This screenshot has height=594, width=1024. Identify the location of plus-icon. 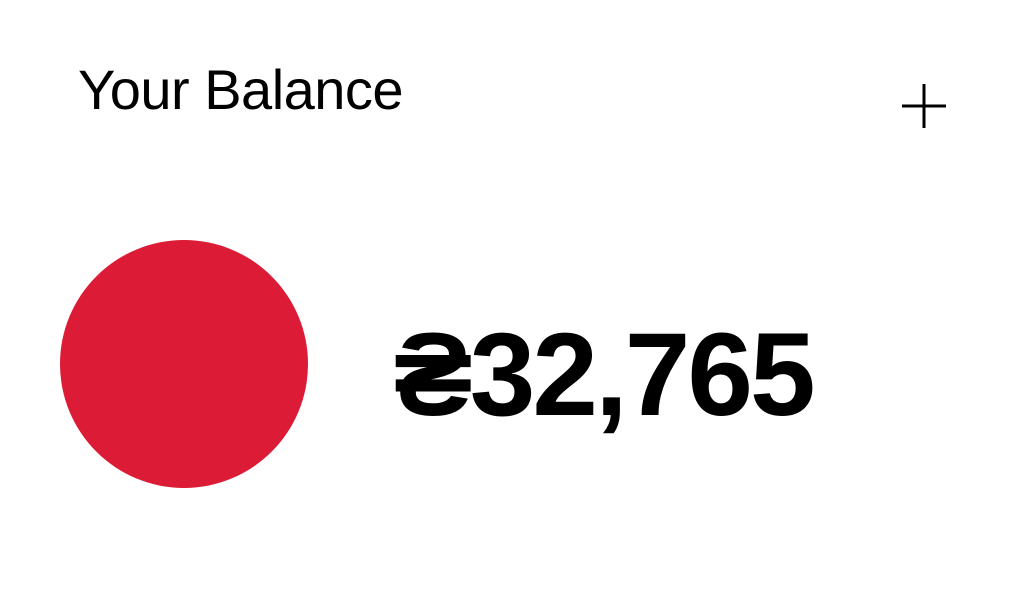
(924, 106).